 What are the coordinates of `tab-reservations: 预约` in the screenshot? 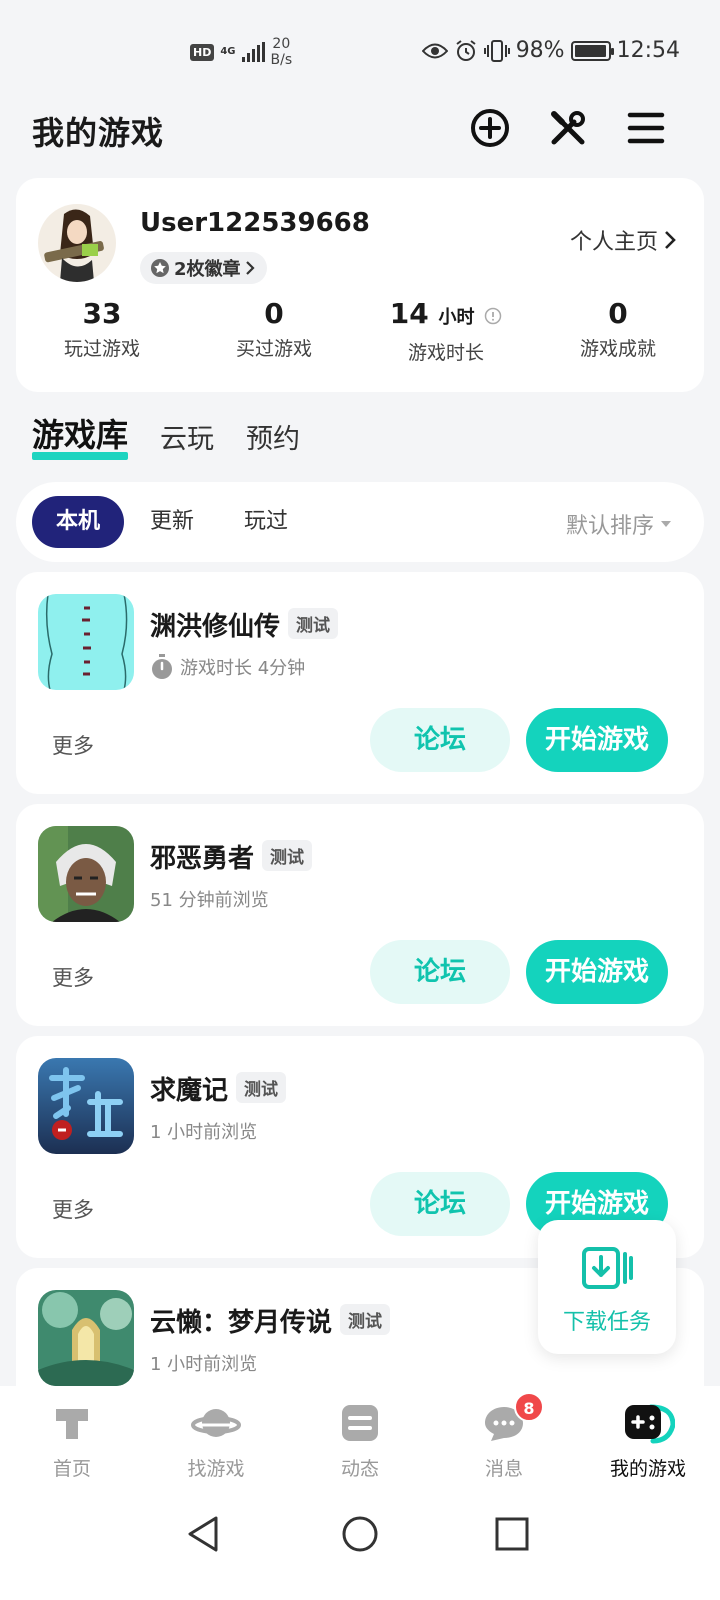 It's located at (273, 436).